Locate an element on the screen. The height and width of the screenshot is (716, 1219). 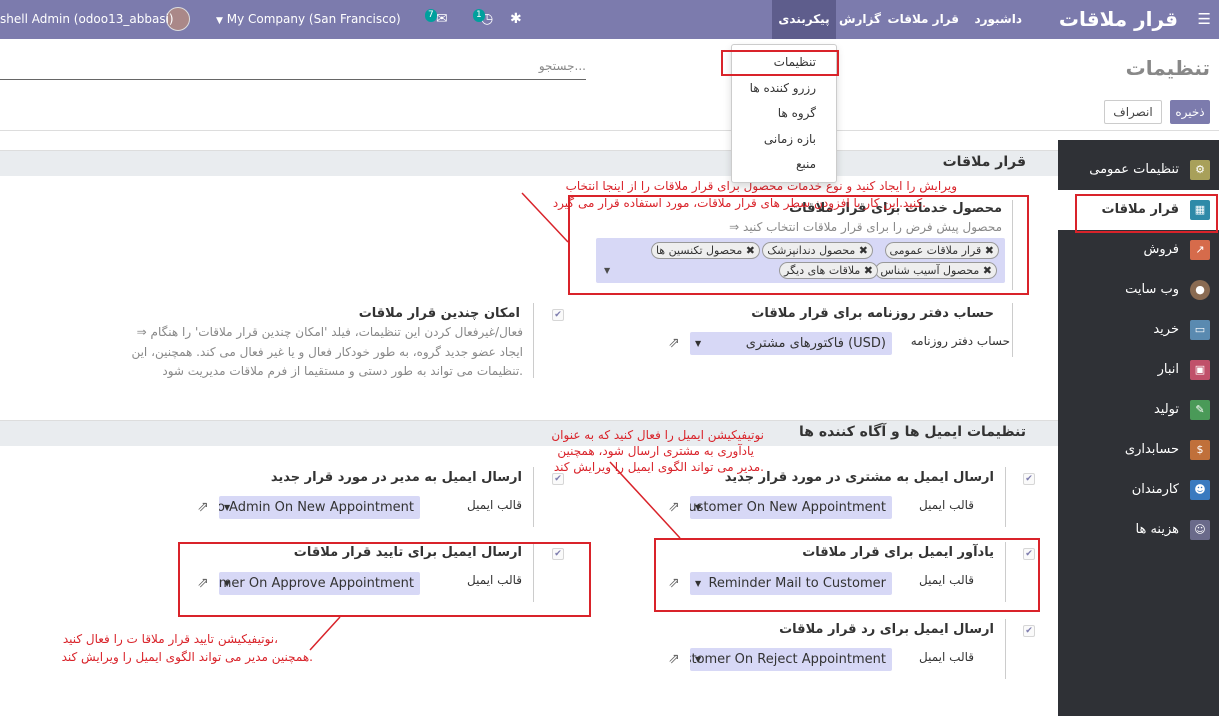
menu-item-bookers: رزرو کننده ها is located at coordinates (783, 88).